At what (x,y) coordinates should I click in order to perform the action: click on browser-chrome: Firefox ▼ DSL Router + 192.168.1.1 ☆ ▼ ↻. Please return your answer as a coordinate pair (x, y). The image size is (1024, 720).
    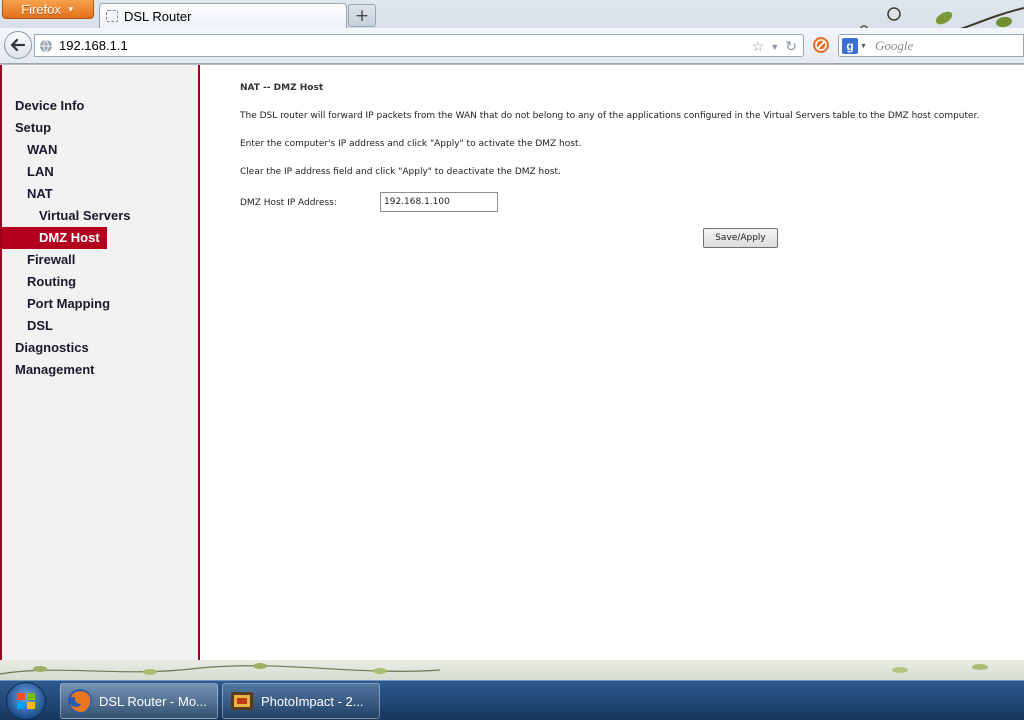
    Looking at the image, I should click on (512, 32).